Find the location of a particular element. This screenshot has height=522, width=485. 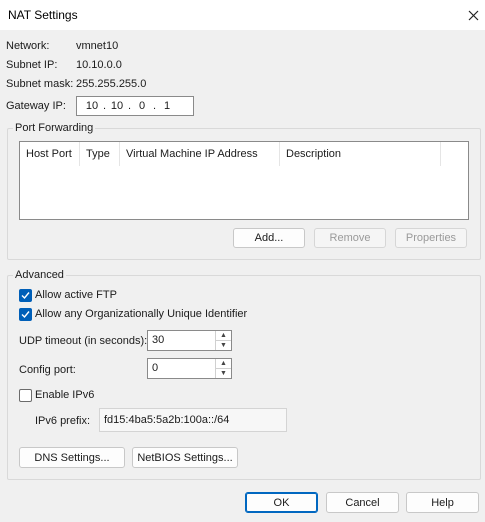

network-value: vmnet10 is located at coordinates (97, 46).